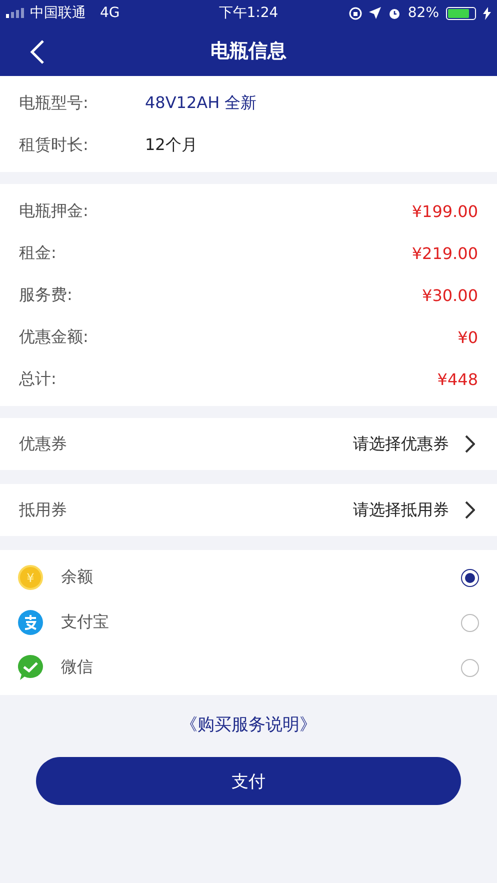 This screenshot has height=883, width=497. What do you see at coordinates (54, 337) in the screenshot?
I see `fee-label: 优惠金额:` at bounding box center [54, 337].